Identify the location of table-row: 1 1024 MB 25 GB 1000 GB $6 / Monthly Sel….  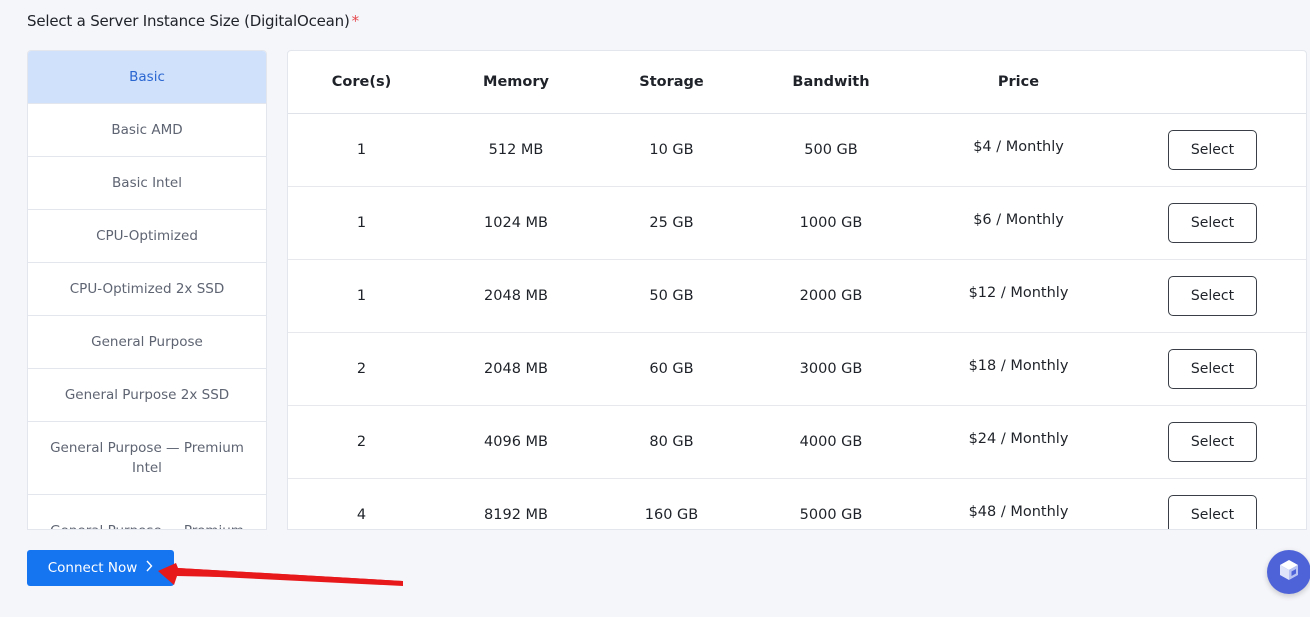
(797, 223).